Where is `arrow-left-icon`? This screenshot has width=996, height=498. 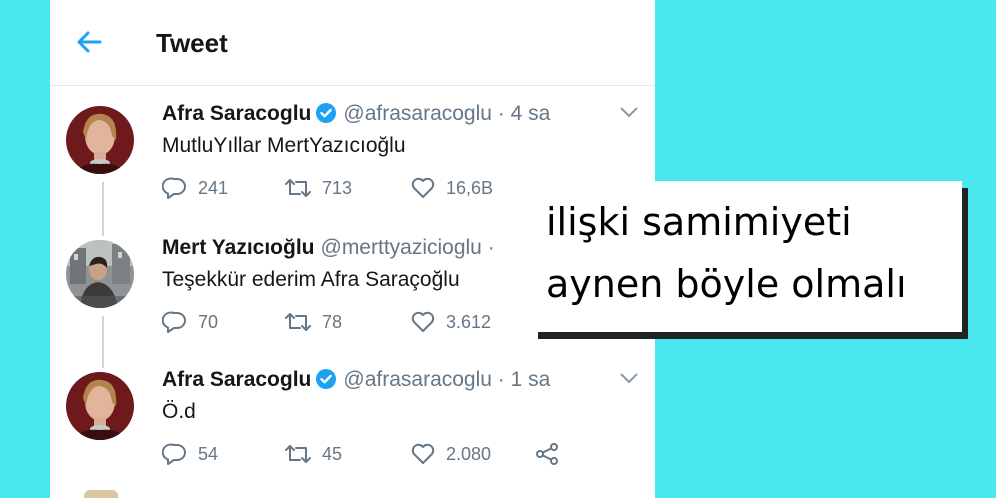
arrow-left-icon is located at coordinates (89, 42).